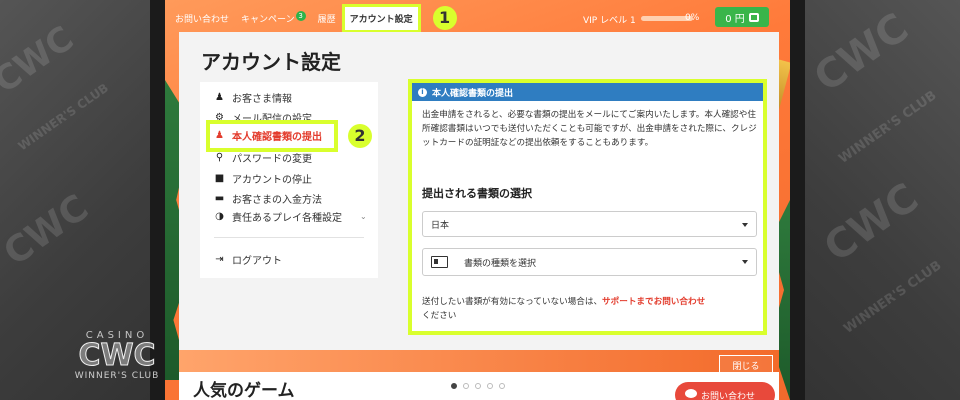  I want to click on support-link: サポートまでお問い合わせ, so click(653, 302).